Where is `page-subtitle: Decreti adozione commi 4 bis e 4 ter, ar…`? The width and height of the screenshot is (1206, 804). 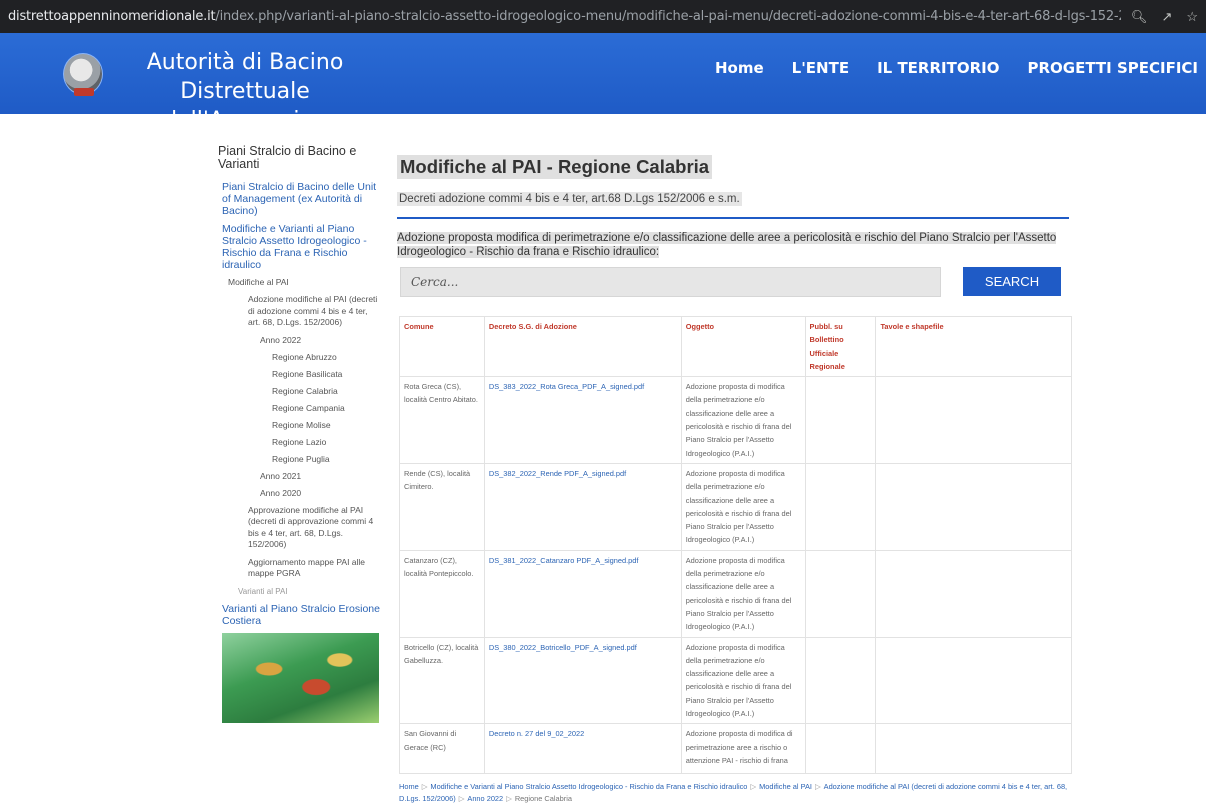
page-subtitle: Decreti adozione commi 4 bis e 4 ter, ar… is located at coordinates (569, 199).